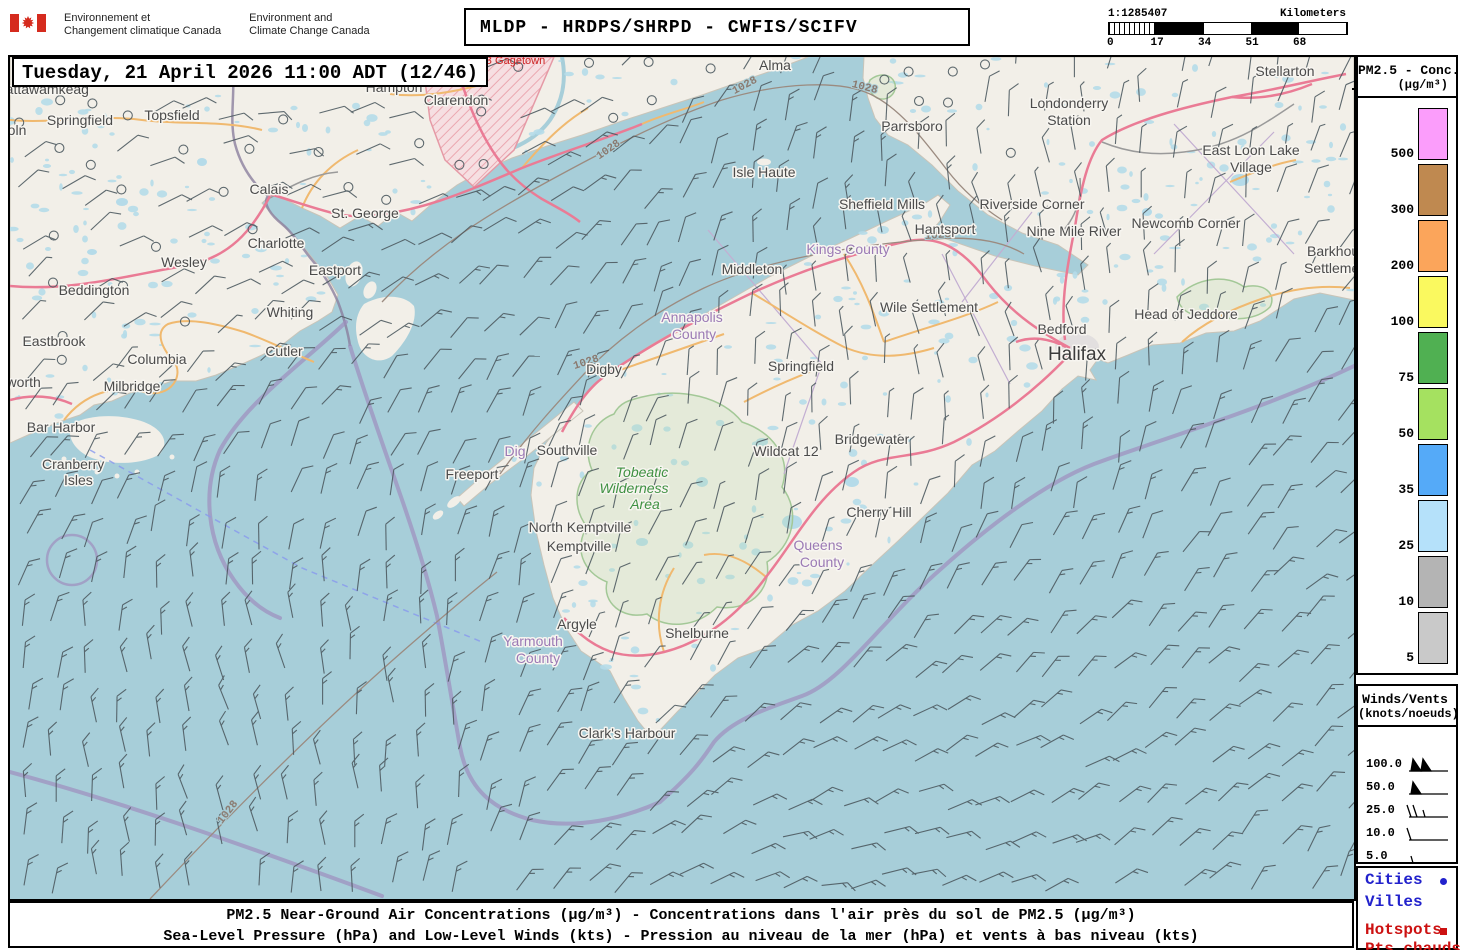  Describe the element at coordinates (1407, 246) in the screenshot. I see `pm-level-row: 200` at that location.